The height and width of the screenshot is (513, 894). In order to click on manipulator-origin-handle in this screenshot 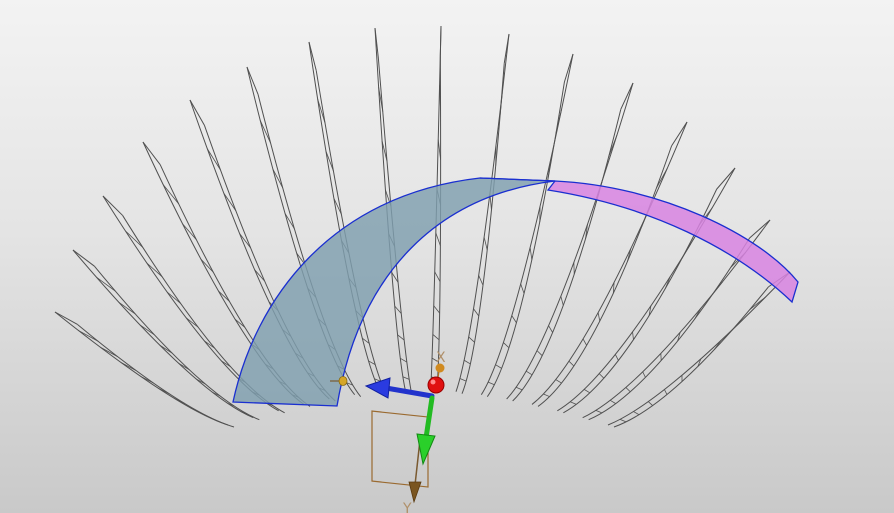, I will do `click(436, 385)`.